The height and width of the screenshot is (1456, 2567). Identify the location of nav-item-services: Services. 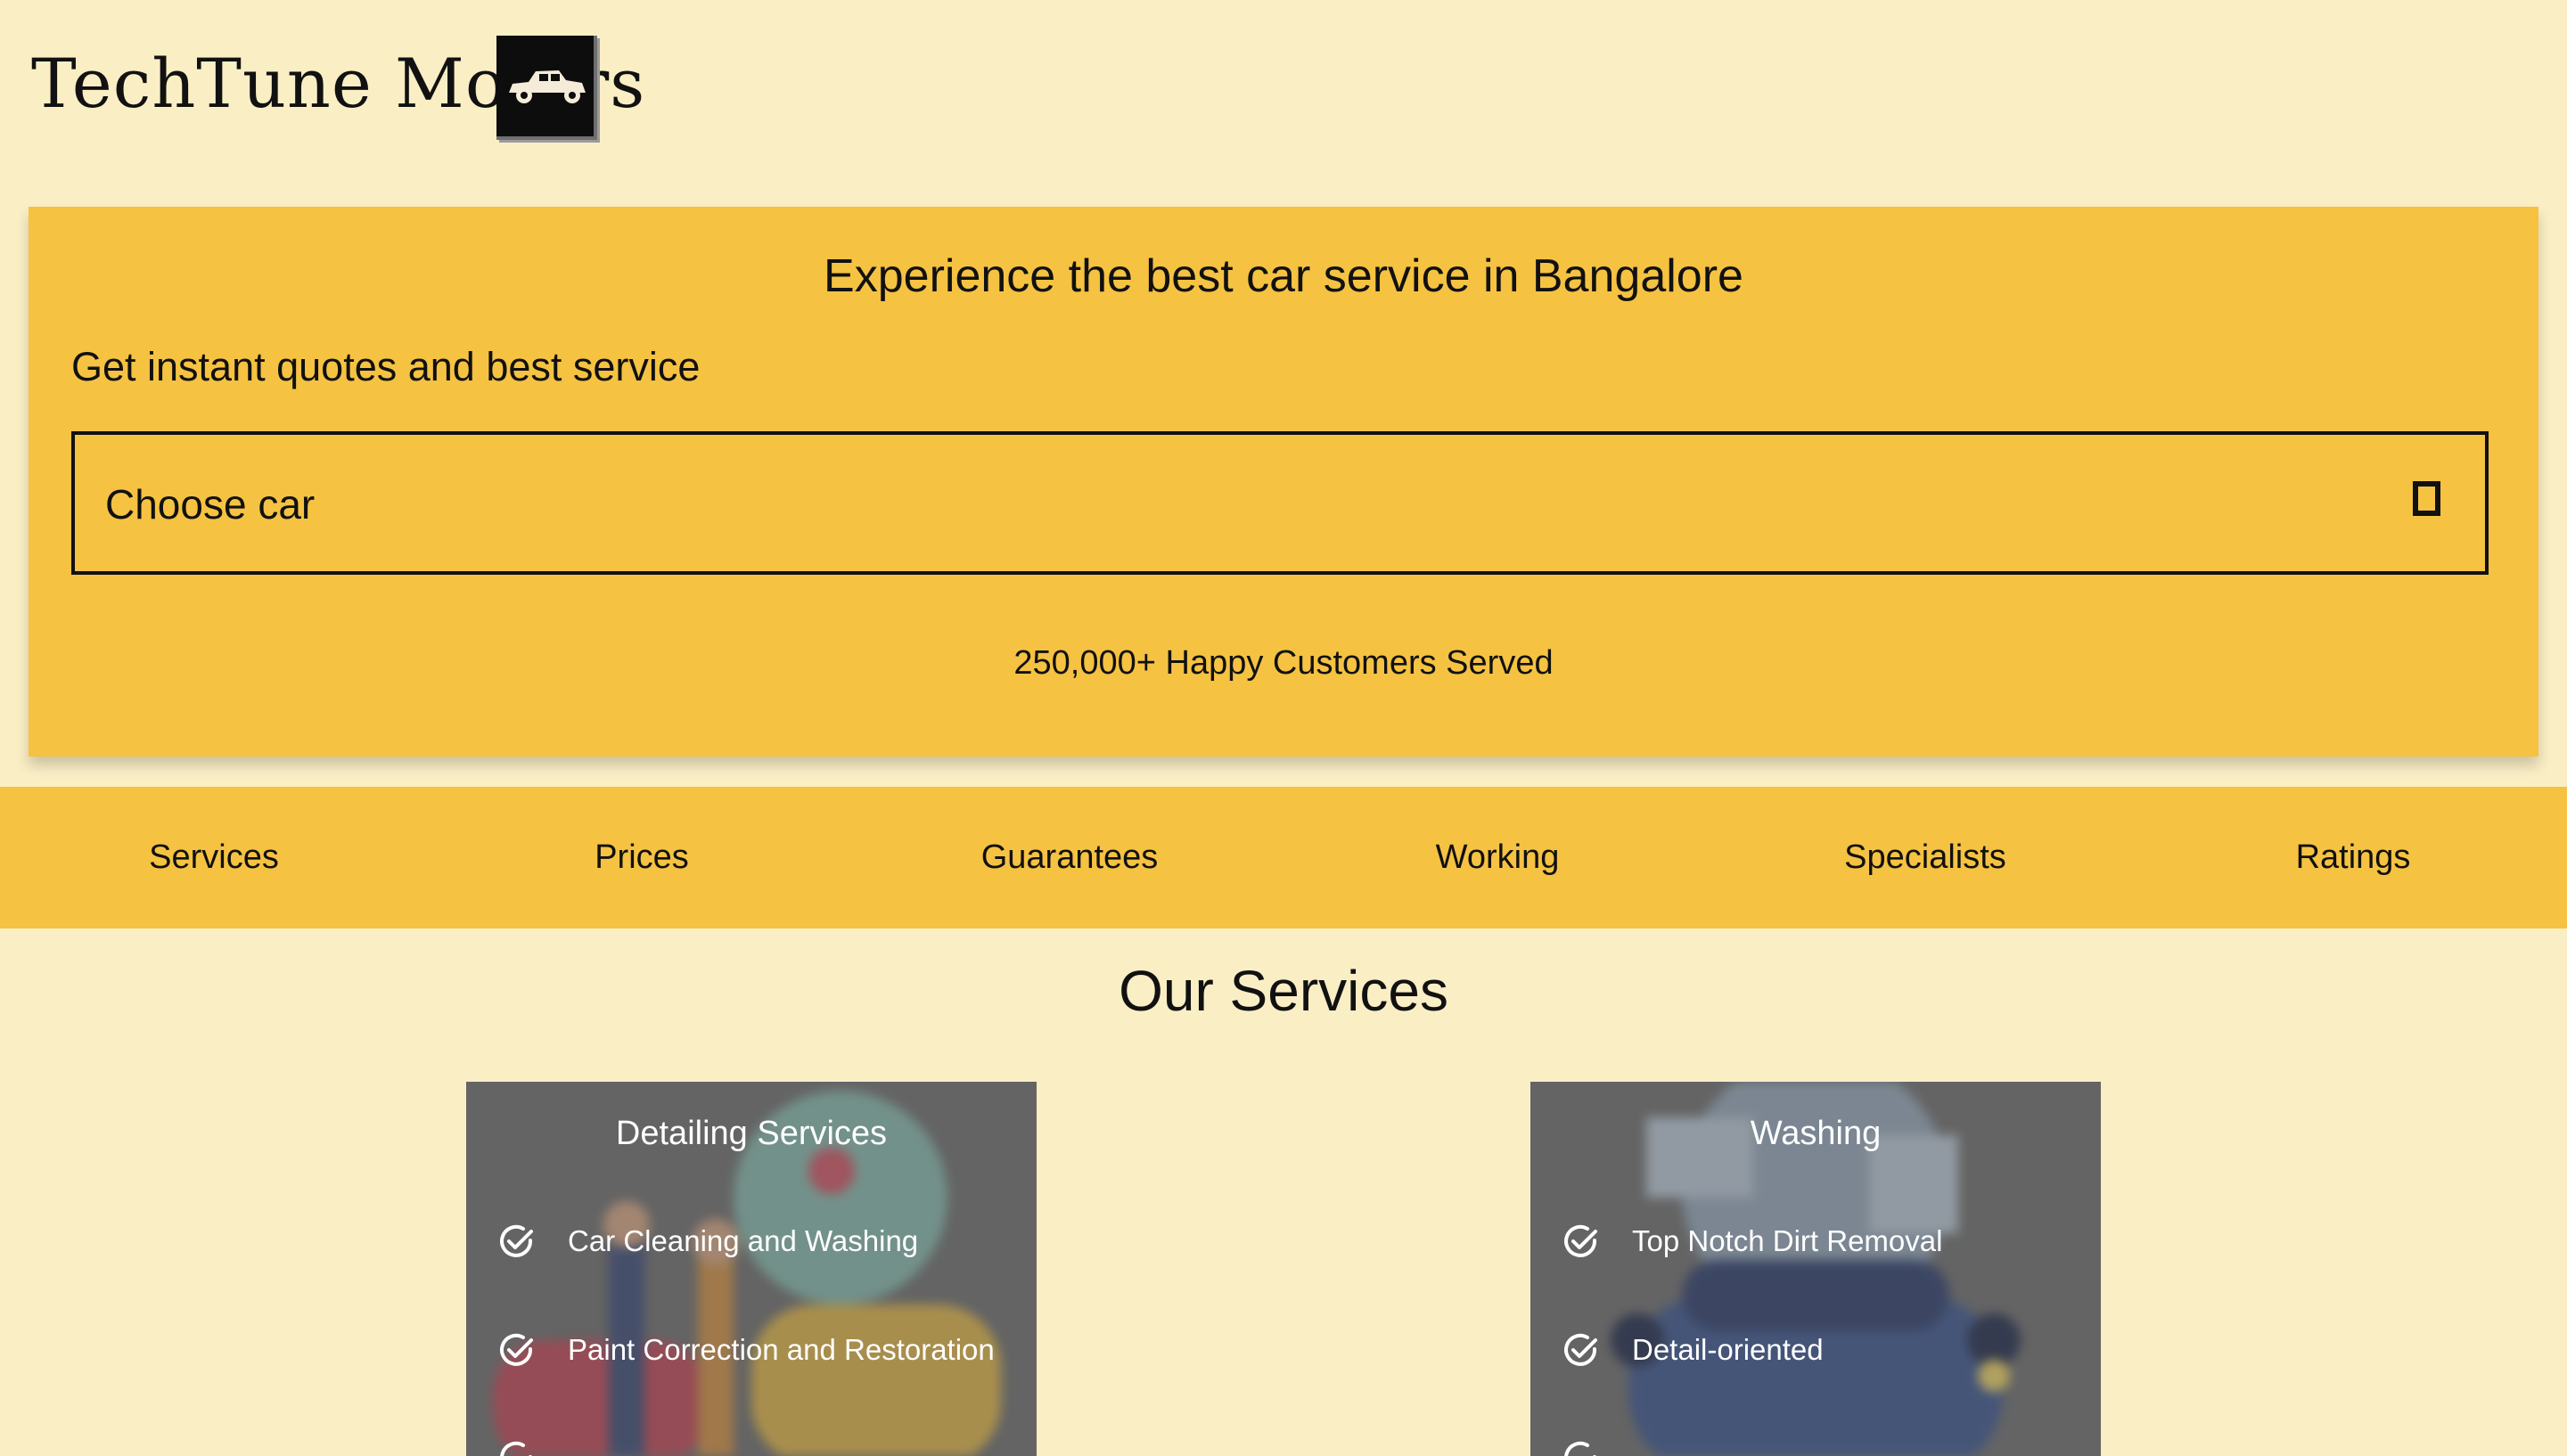
(214, 858).